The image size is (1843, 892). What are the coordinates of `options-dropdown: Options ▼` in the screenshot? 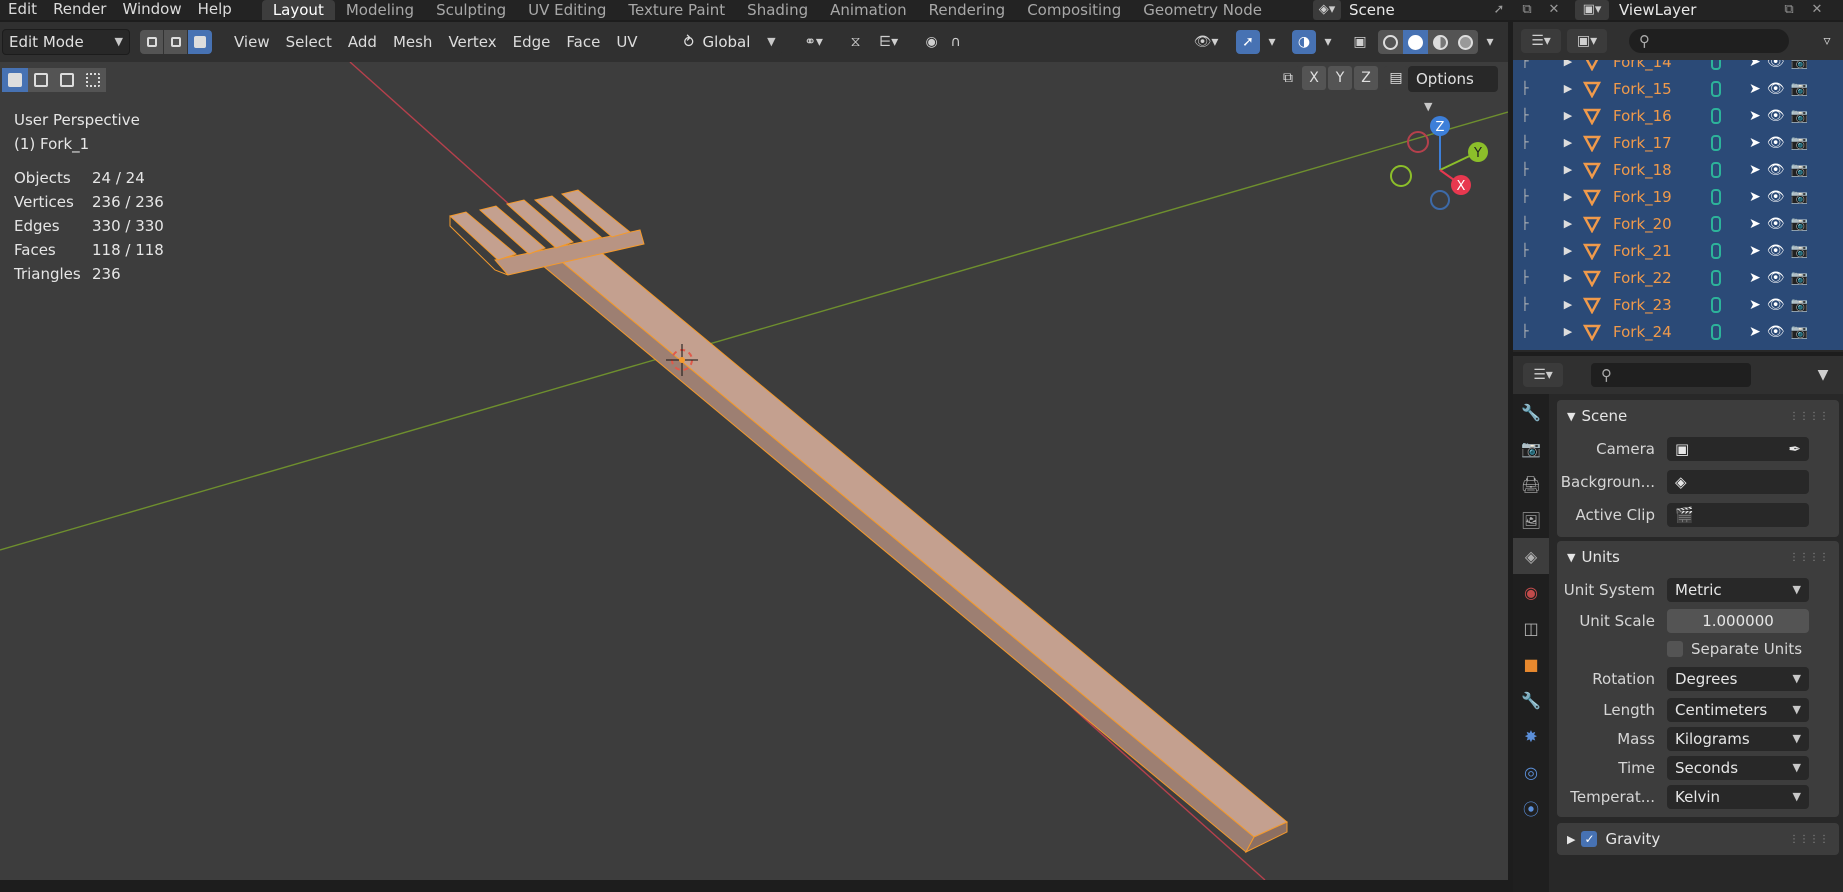 It's located at (1453, 89).